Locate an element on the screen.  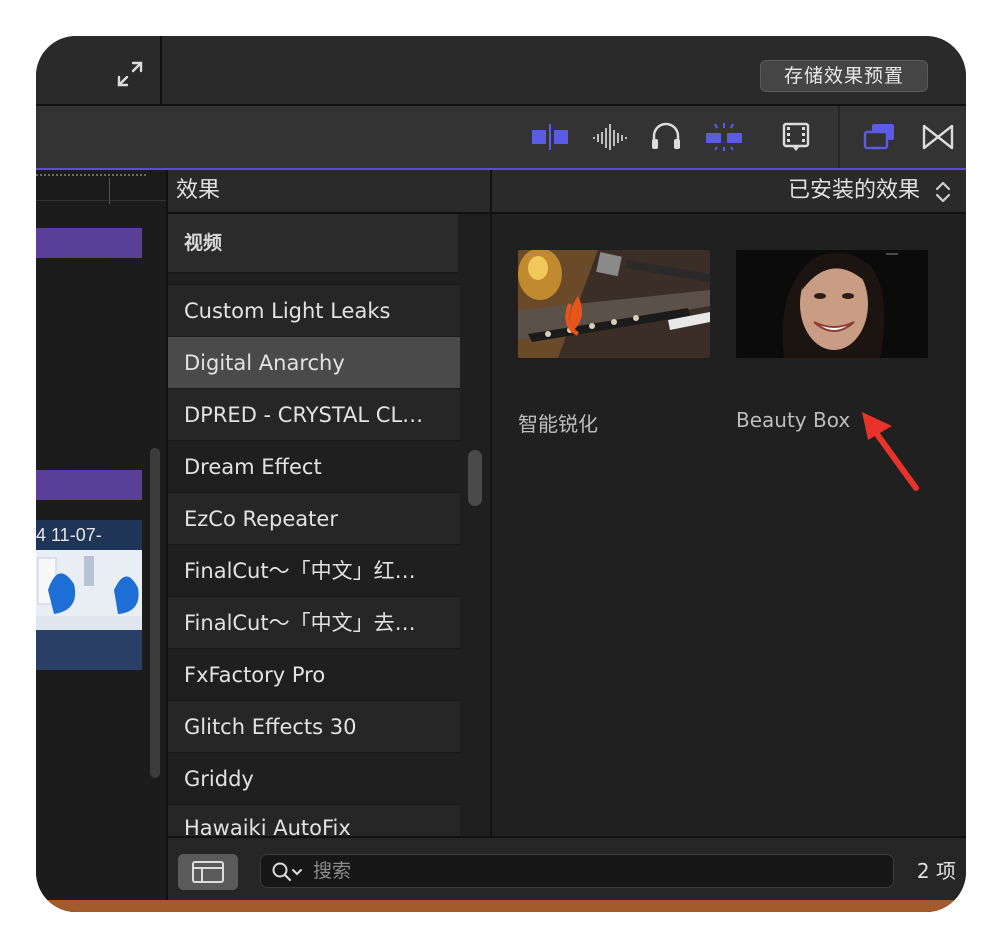
annotation-arrow-icon is located at coordinates (890, 451).